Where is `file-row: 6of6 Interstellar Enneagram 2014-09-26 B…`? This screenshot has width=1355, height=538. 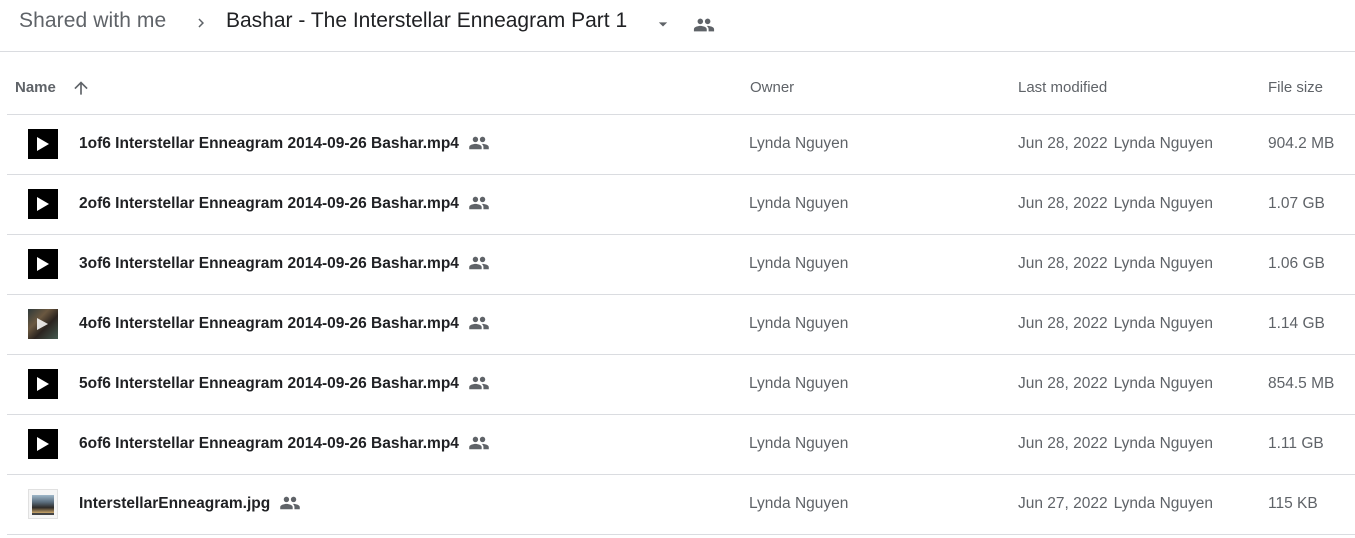 file-row: 6of6 Interstellar Enneagram 2014-09-26 B… is located at coordinates (681, 445).